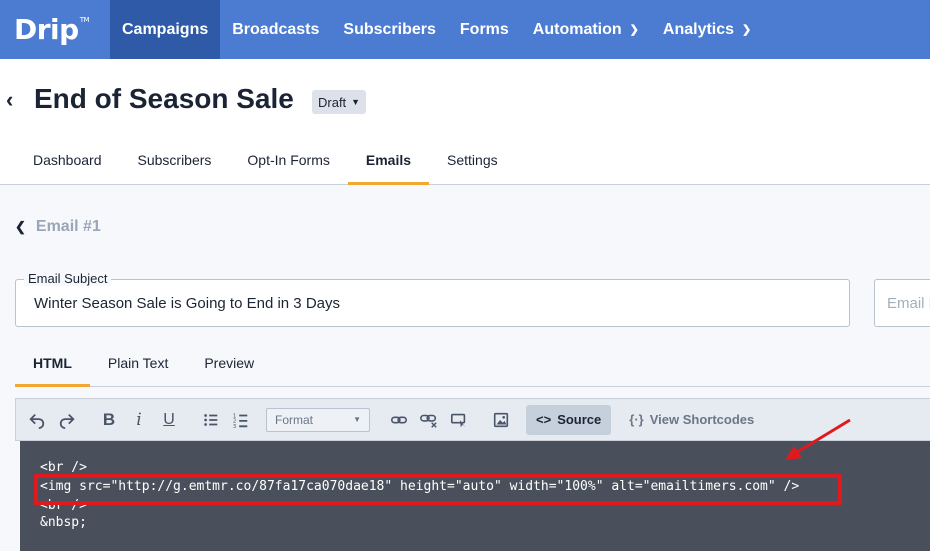 This screenshot has width=930, height=551. I want to click on nav-analytics: Analytics ❯, so click(707, 29).